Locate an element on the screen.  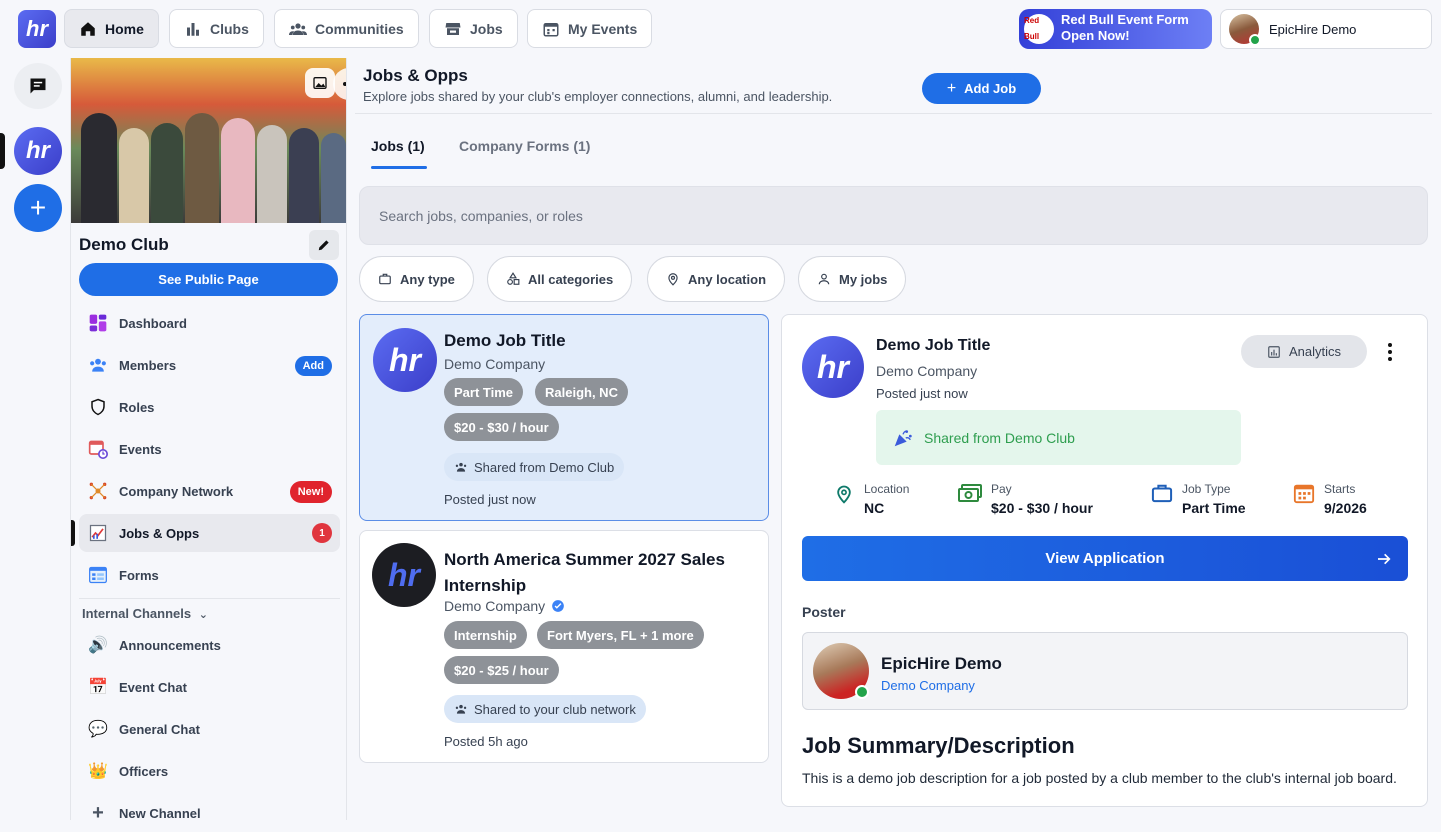
company-name: Demo Company is located at coordinates (495, 606).